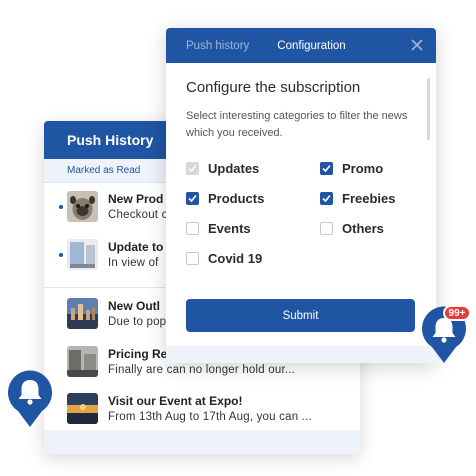  What do you see at coordinates (363, 168) in the screenshot?
I see `option-label: Promo` at bounding box center [363, 168].